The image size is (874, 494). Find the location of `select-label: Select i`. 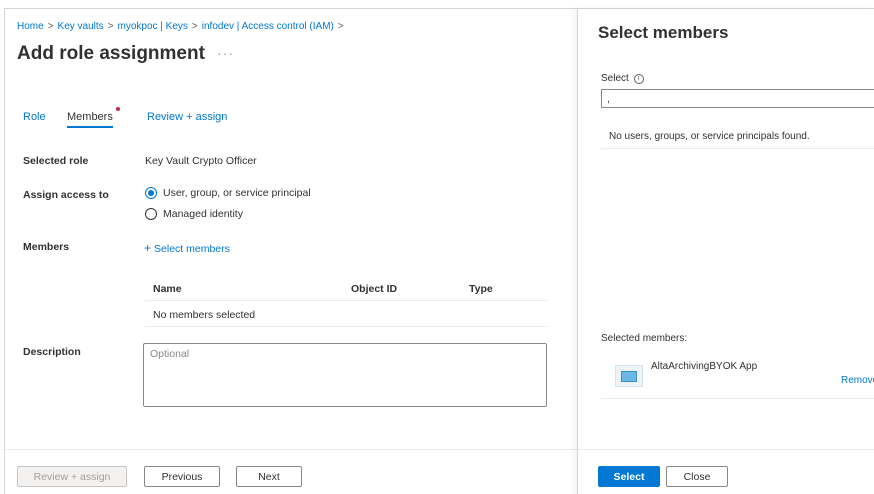

select-label: Select i is located at coordinates (622, 78).